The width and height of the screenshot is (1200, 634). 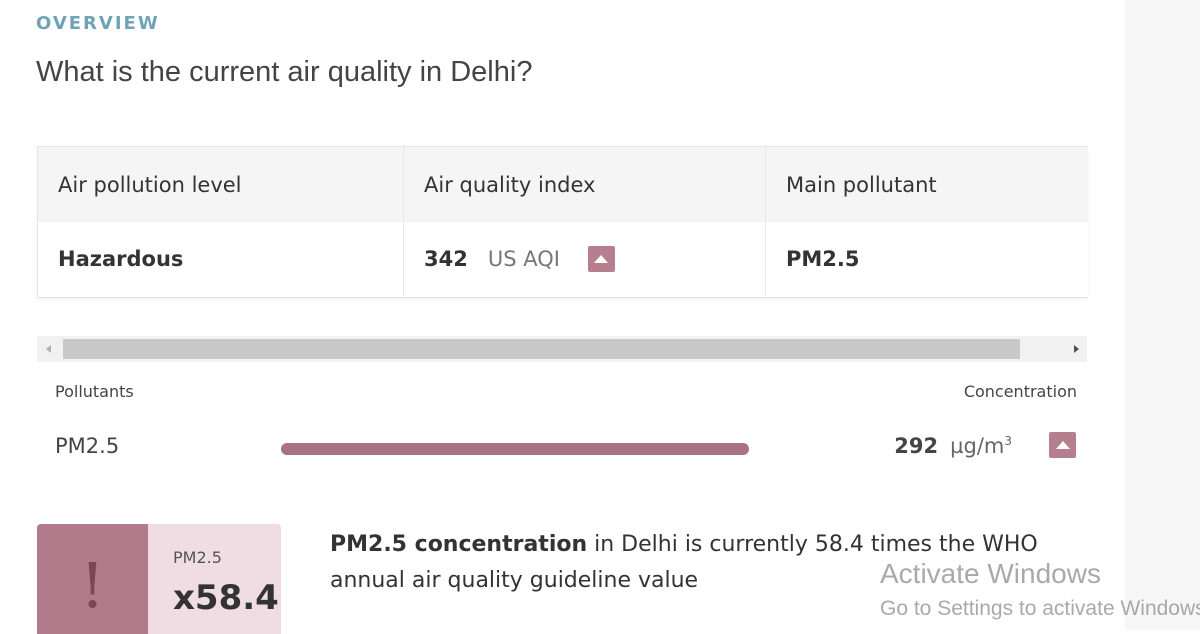 I want to click on section-eyebrow: OVERVIEW, so click(x=98, y=23).